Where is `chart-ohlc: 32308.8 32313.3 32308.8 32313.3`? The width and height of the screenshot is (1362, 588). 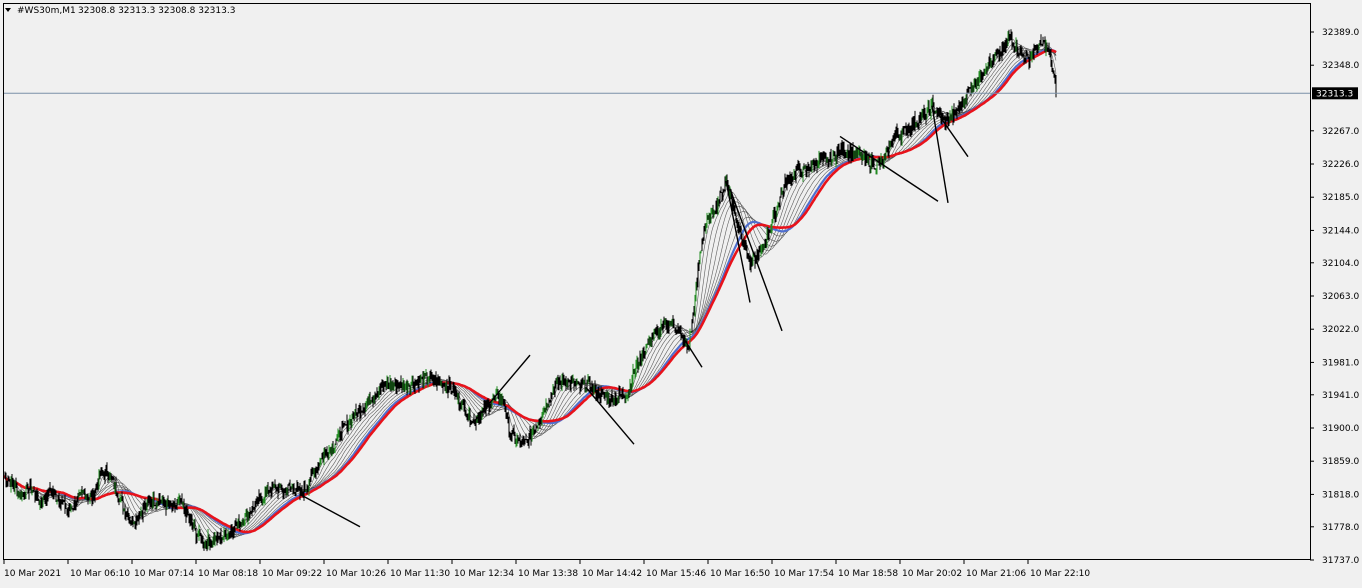
chart-ohlc: 32308.8 32313.3 32308.8 32313.3 is located at coordinates (156, 11).